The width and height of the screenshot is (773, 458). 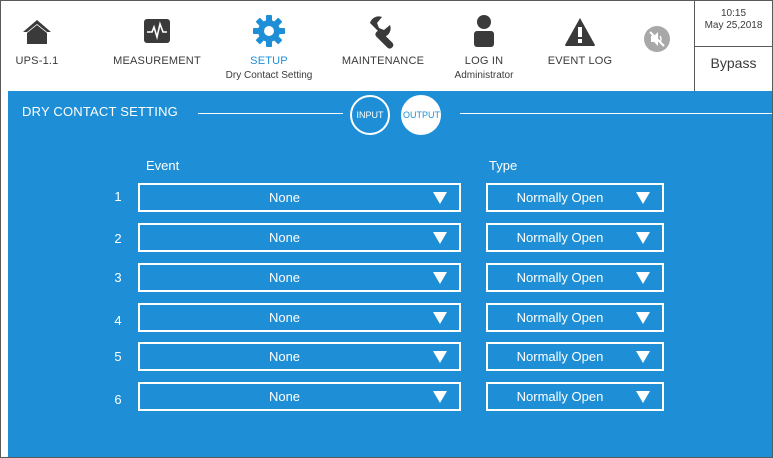 I want to click on nav-item-ups: UPS-1.1, so click(x=37, y=46).